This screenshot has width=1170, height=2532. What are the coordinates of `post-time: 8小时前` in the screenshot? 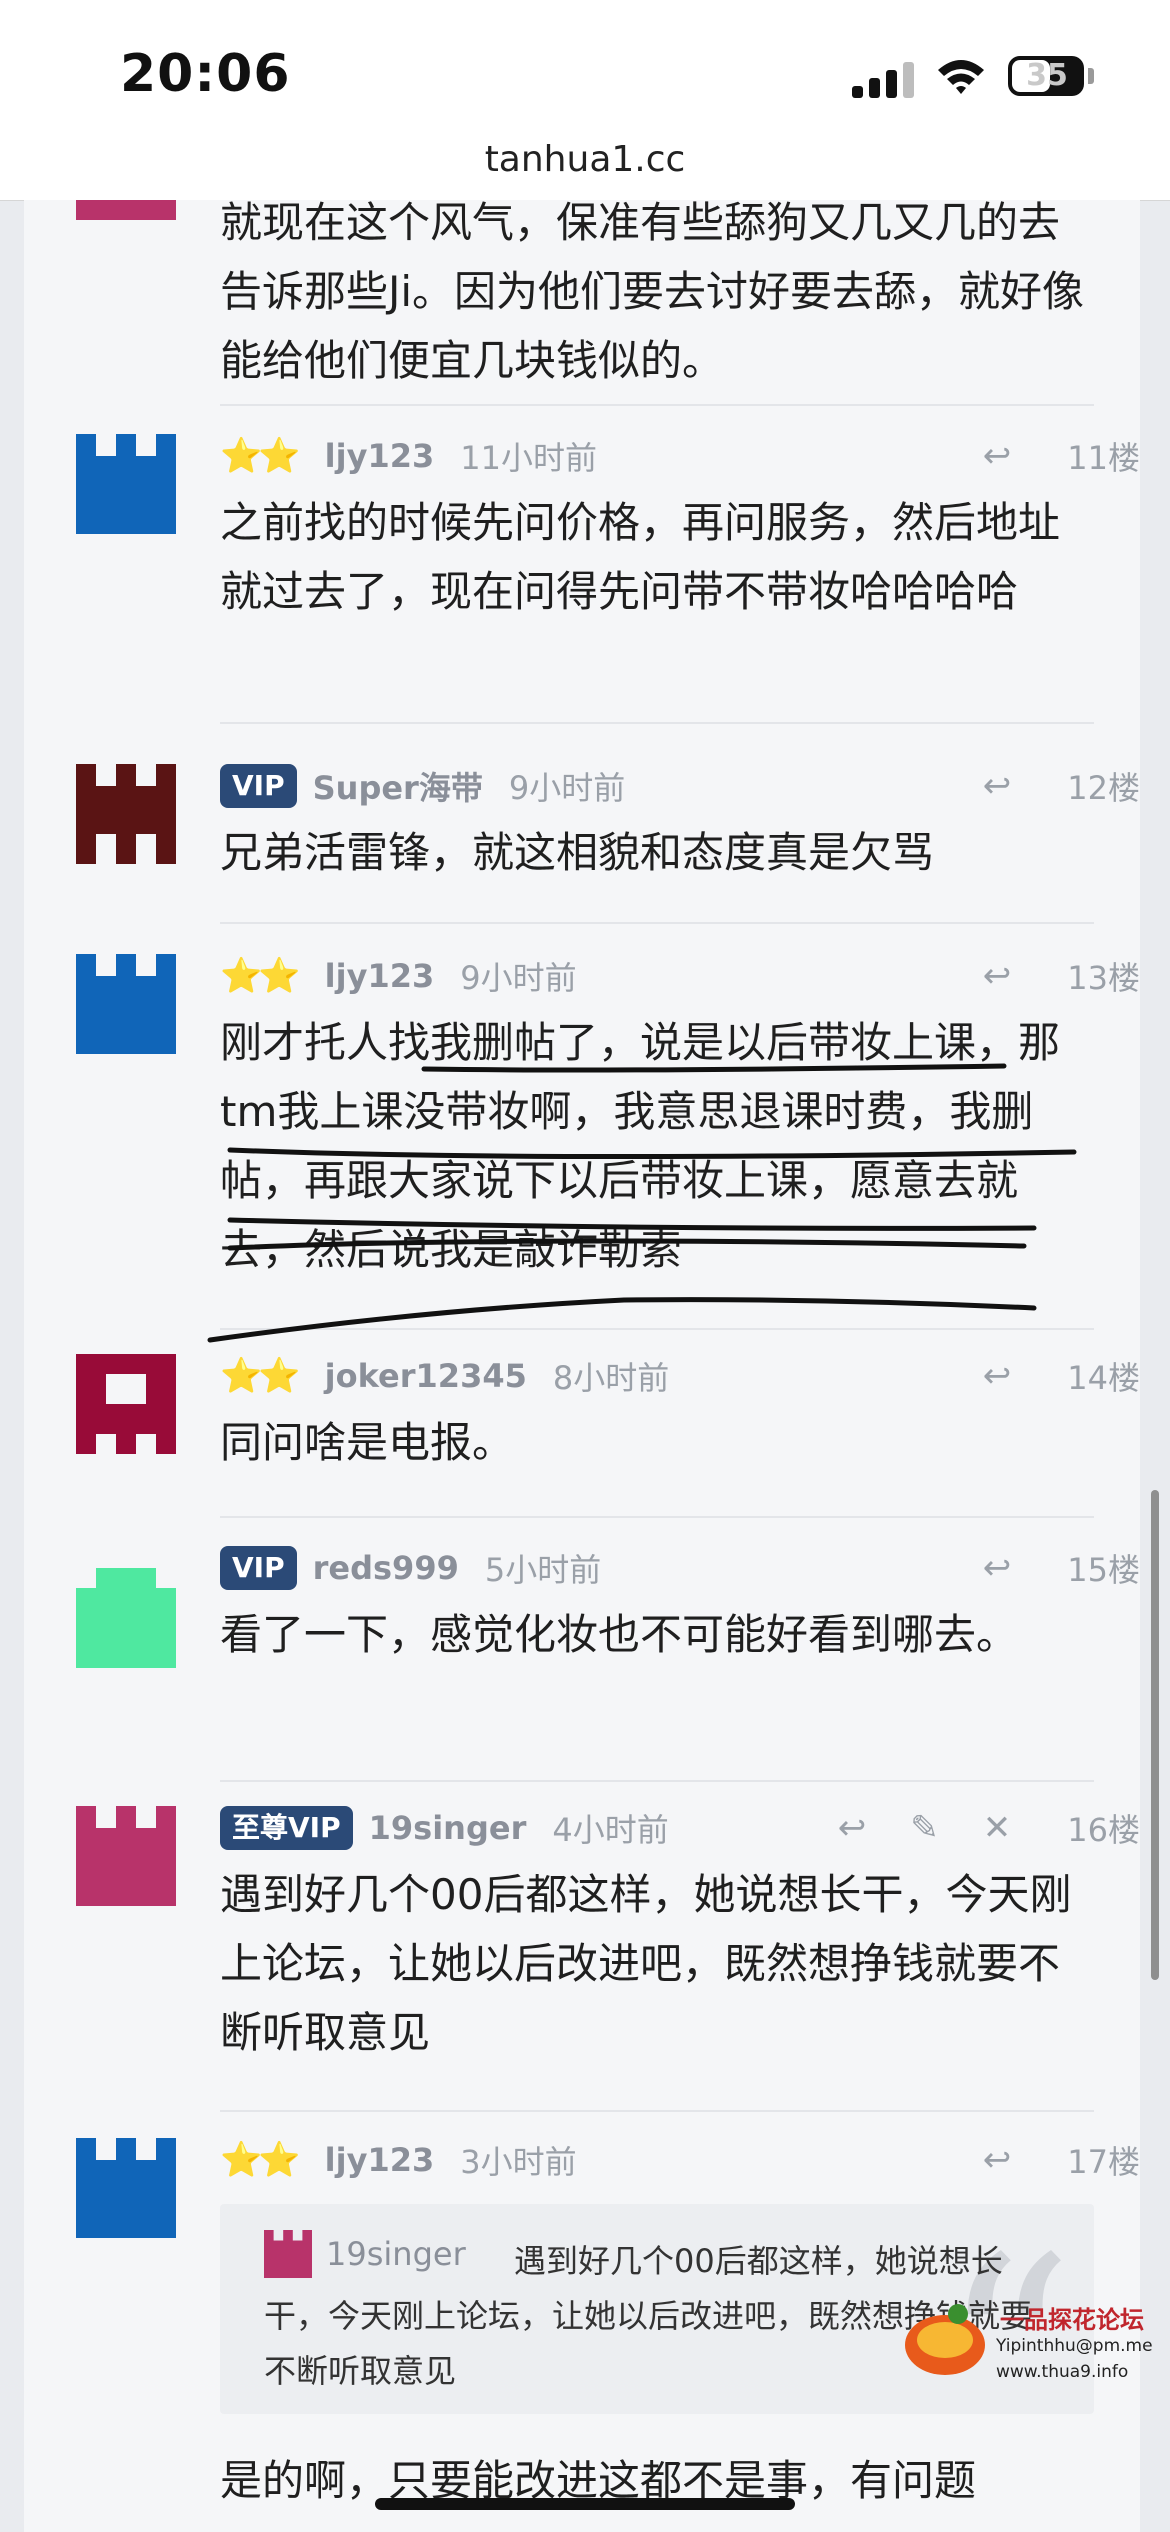 It's located at (611, 1378).